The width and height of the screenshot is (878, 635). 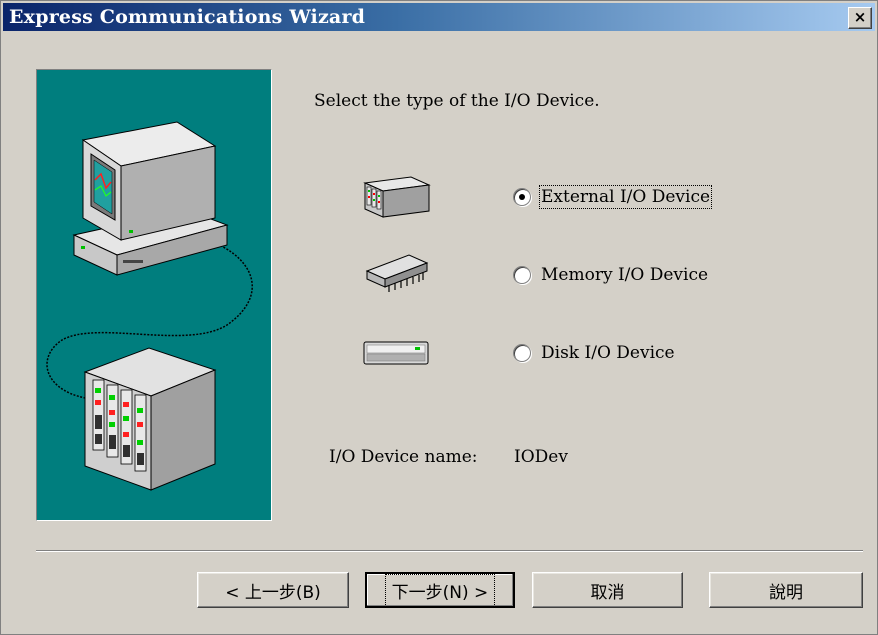 I want to click on device-name-value: IODev, so click(x=541, y=457).